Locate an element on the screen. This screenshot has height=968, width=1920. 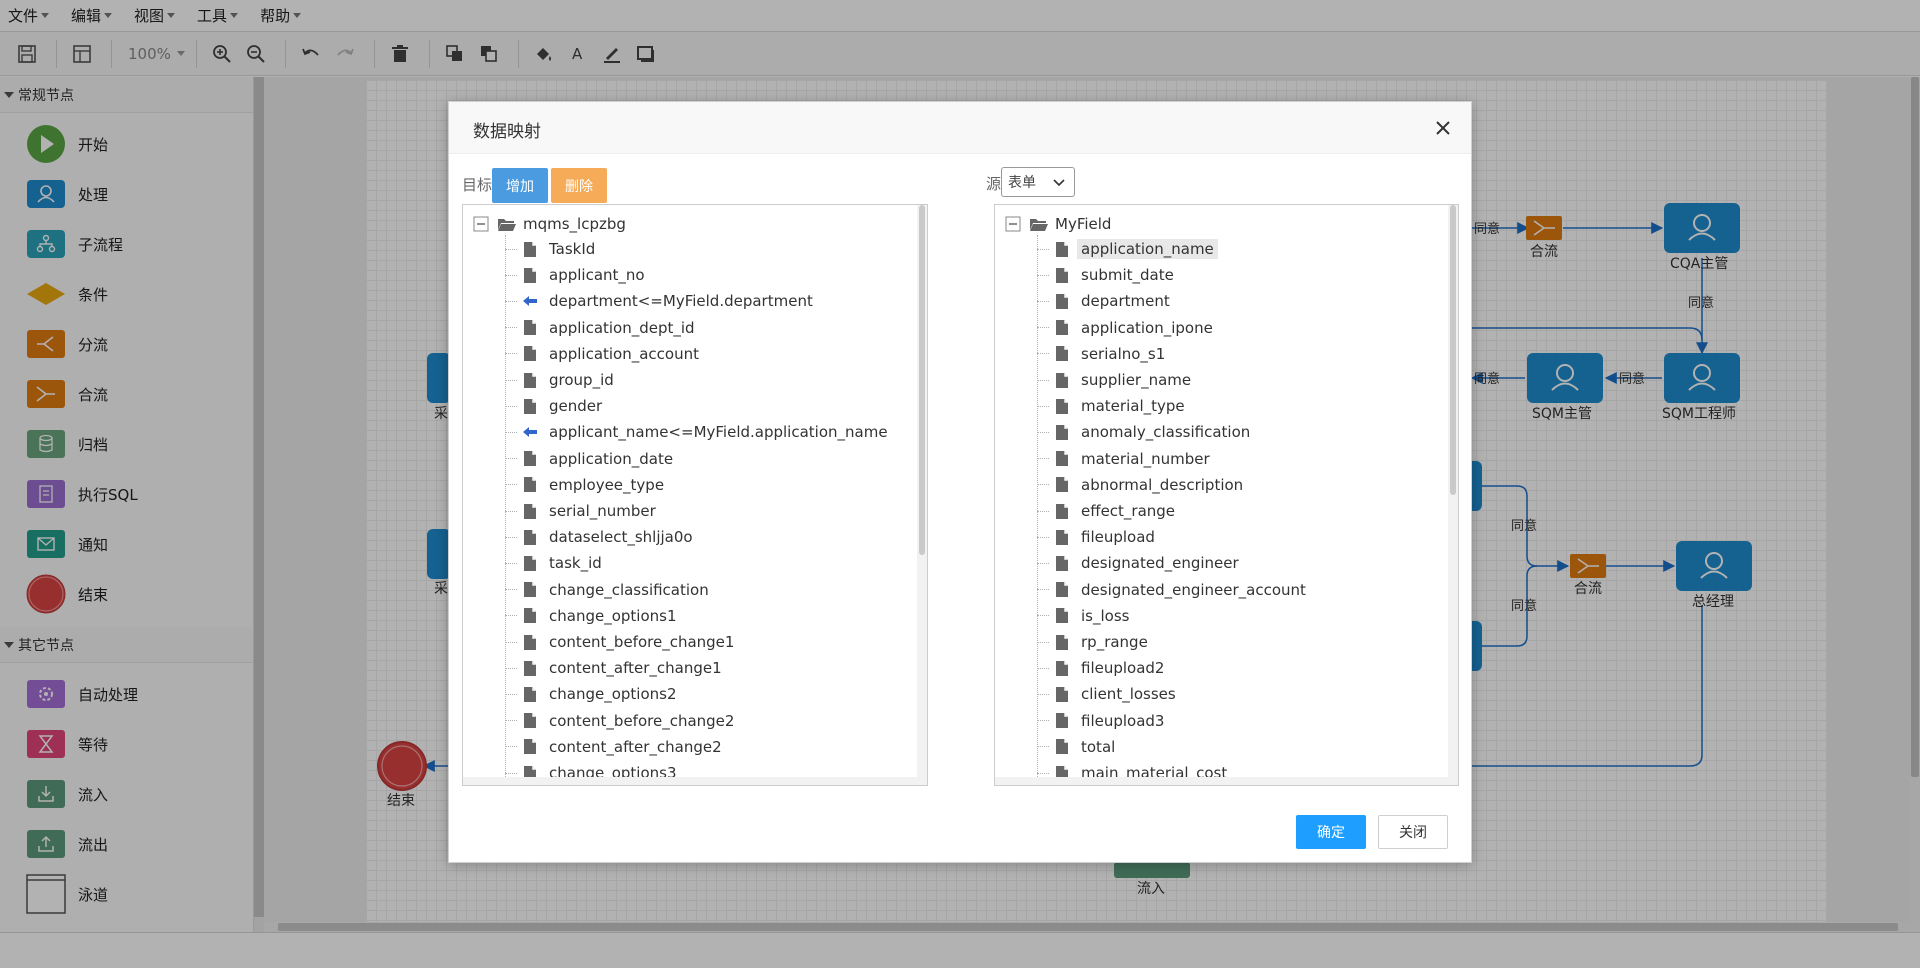
target-field-row: dataselect_shljja0o is located at coordinates (601, 537).